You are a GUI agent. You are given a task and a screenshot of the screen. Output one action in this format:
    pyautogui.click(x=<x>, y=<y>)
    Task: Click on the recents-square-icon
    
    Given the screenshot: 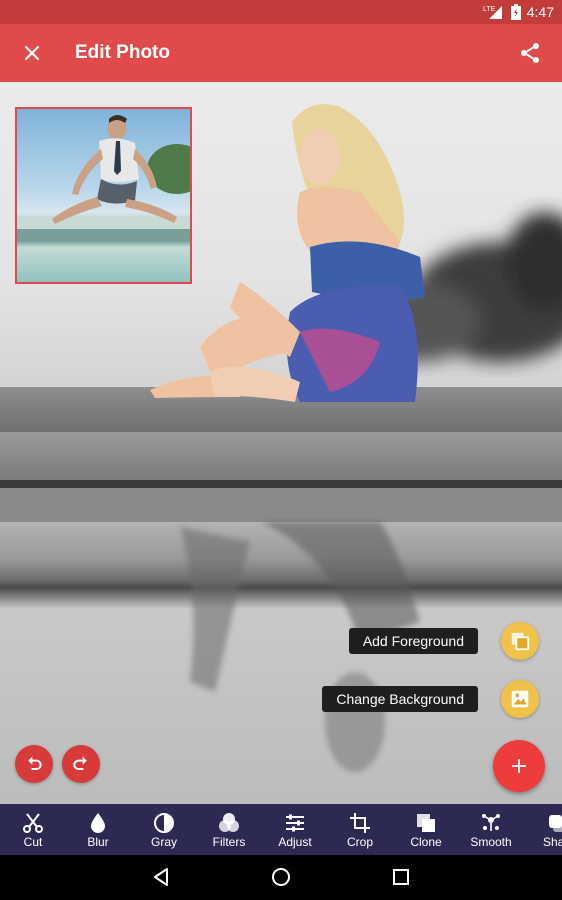 What is the action you would take?
    pyautogui.click(x=401, y=877)
    